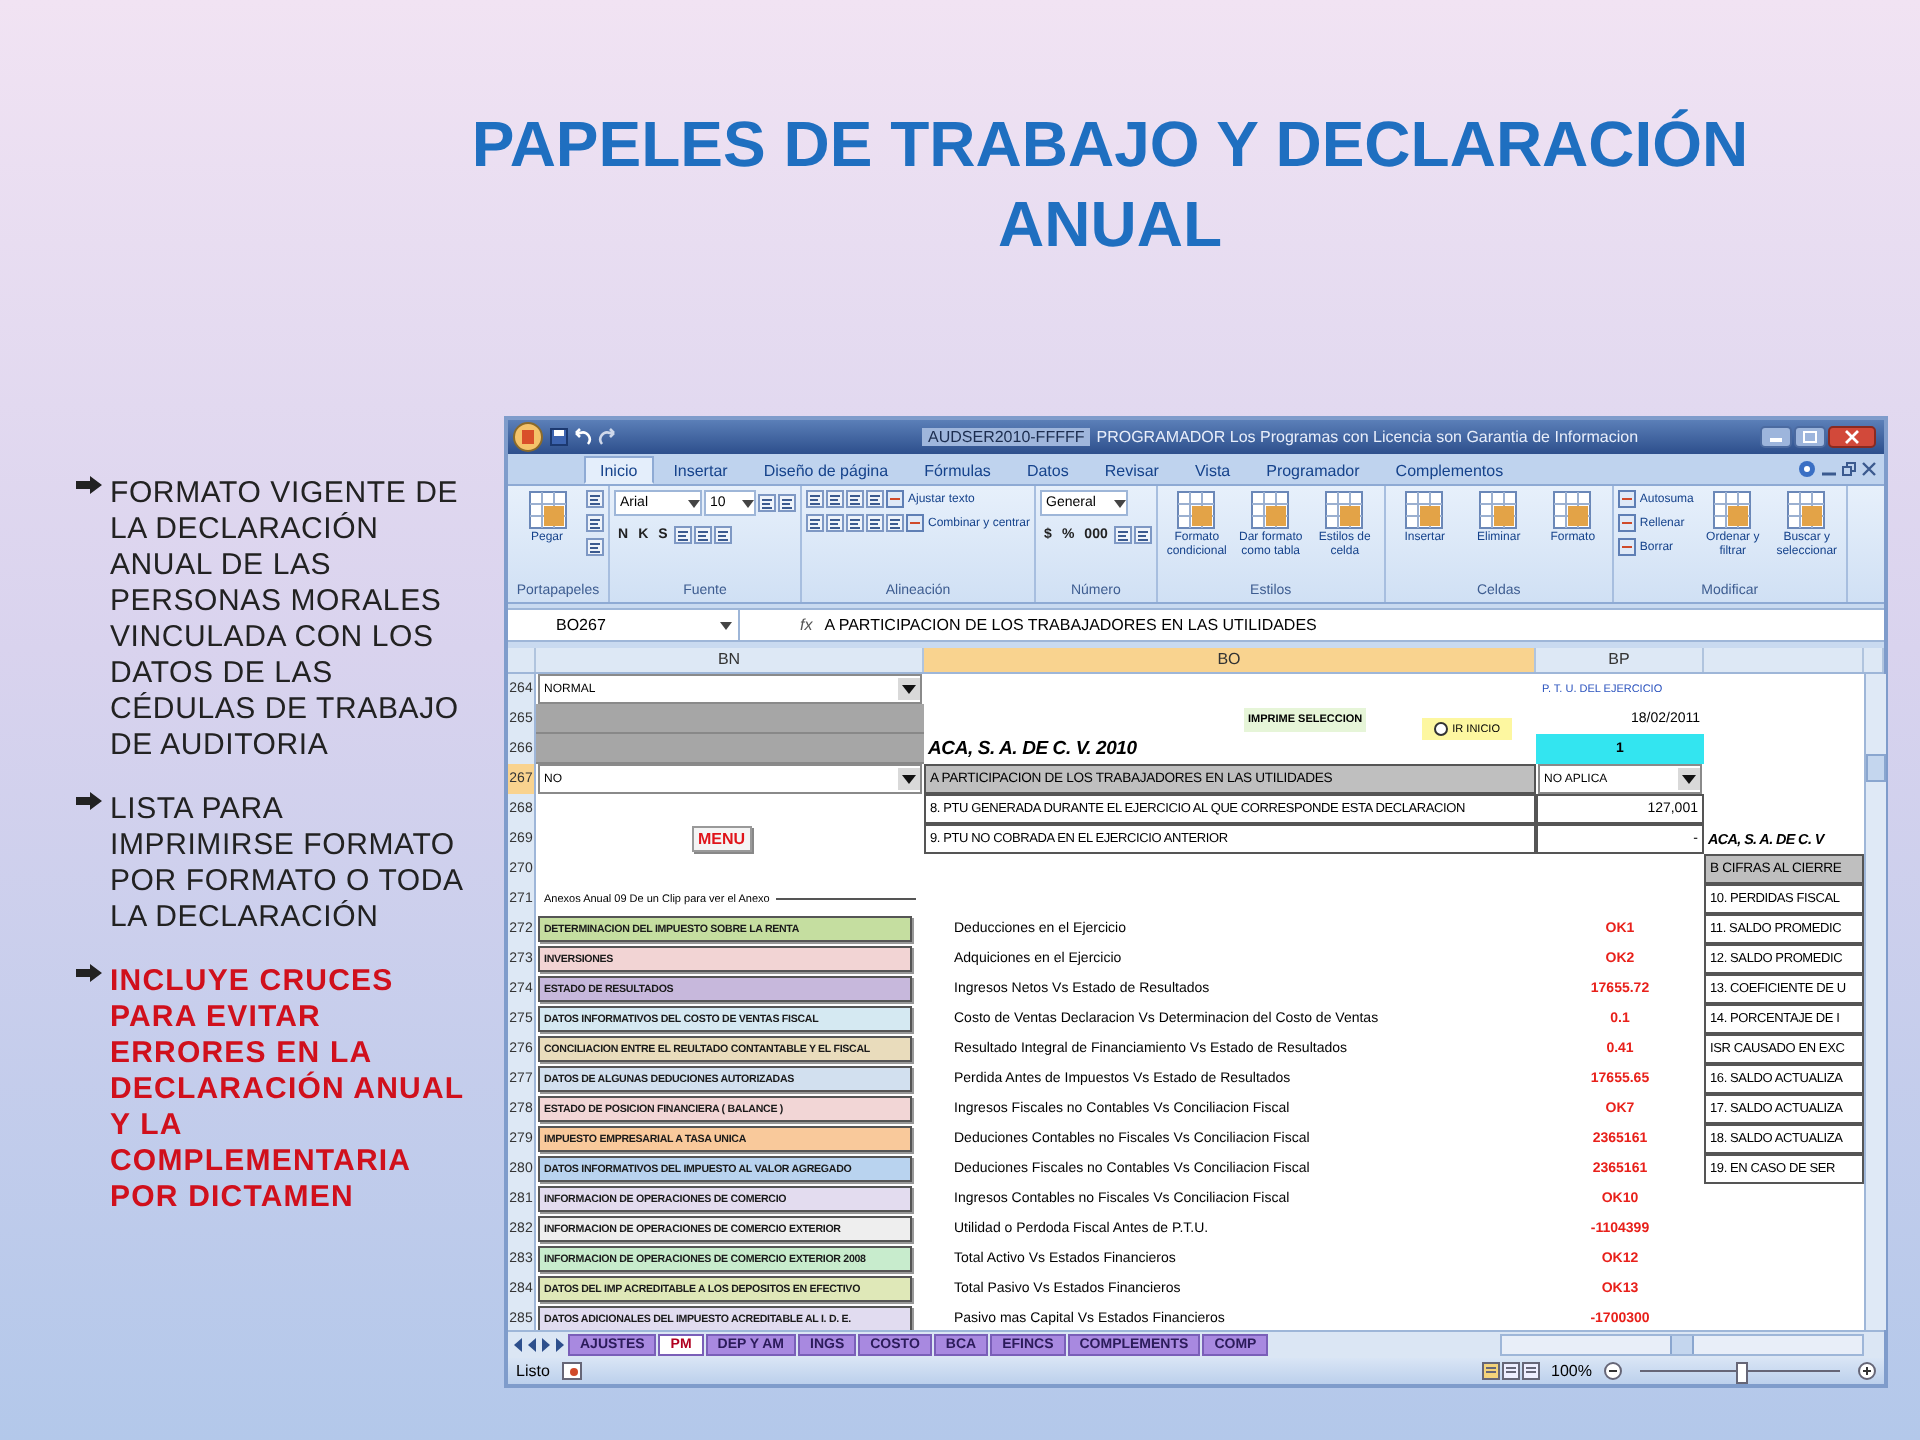 Image resolution: width=1920 pixels, height=1440 pixels. I want to click on bullet-text: INCLUYE CRUCES PARA EVITAR ERRORES EN LA DECLARACIÓN ANUAL Y LA COMPLEMENTARIA POR DICTAMEN, so click(288, 1090).